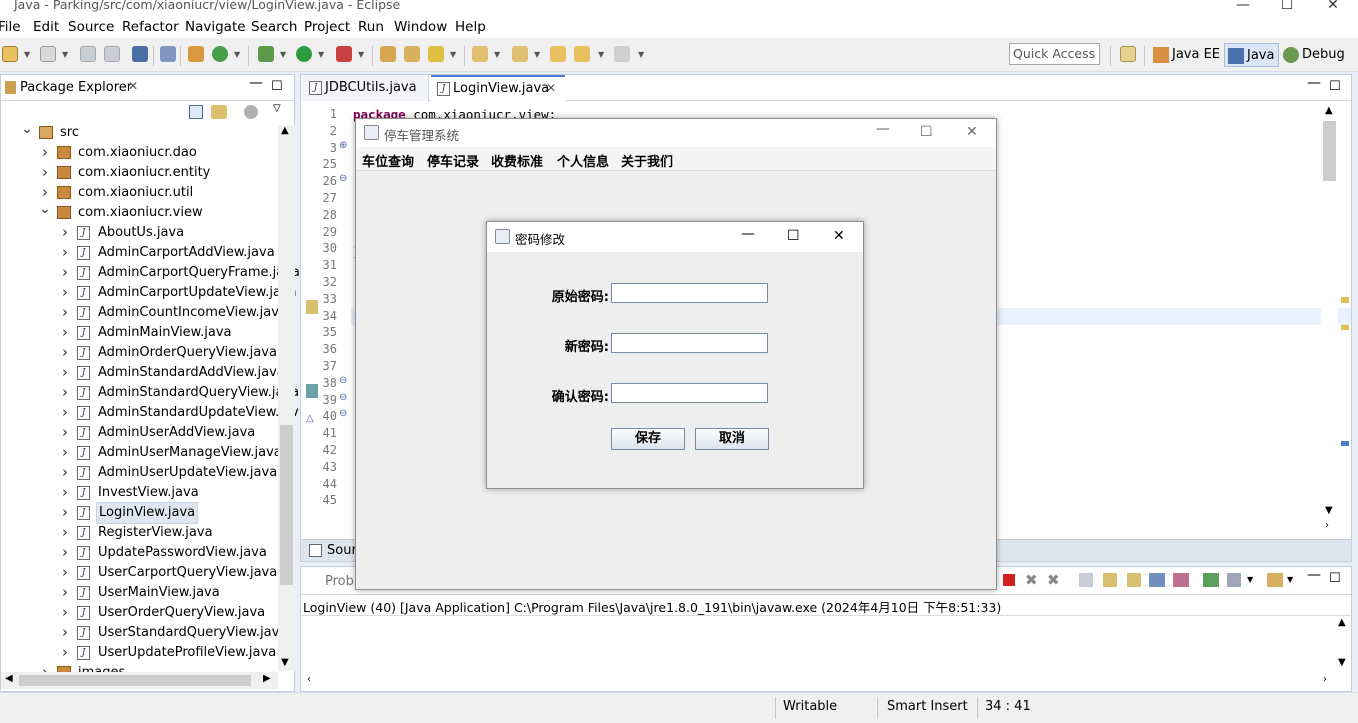 The width and height of the screenshot is (1358, 723). I want to click on source-tab: Sour, so click(342, 550).